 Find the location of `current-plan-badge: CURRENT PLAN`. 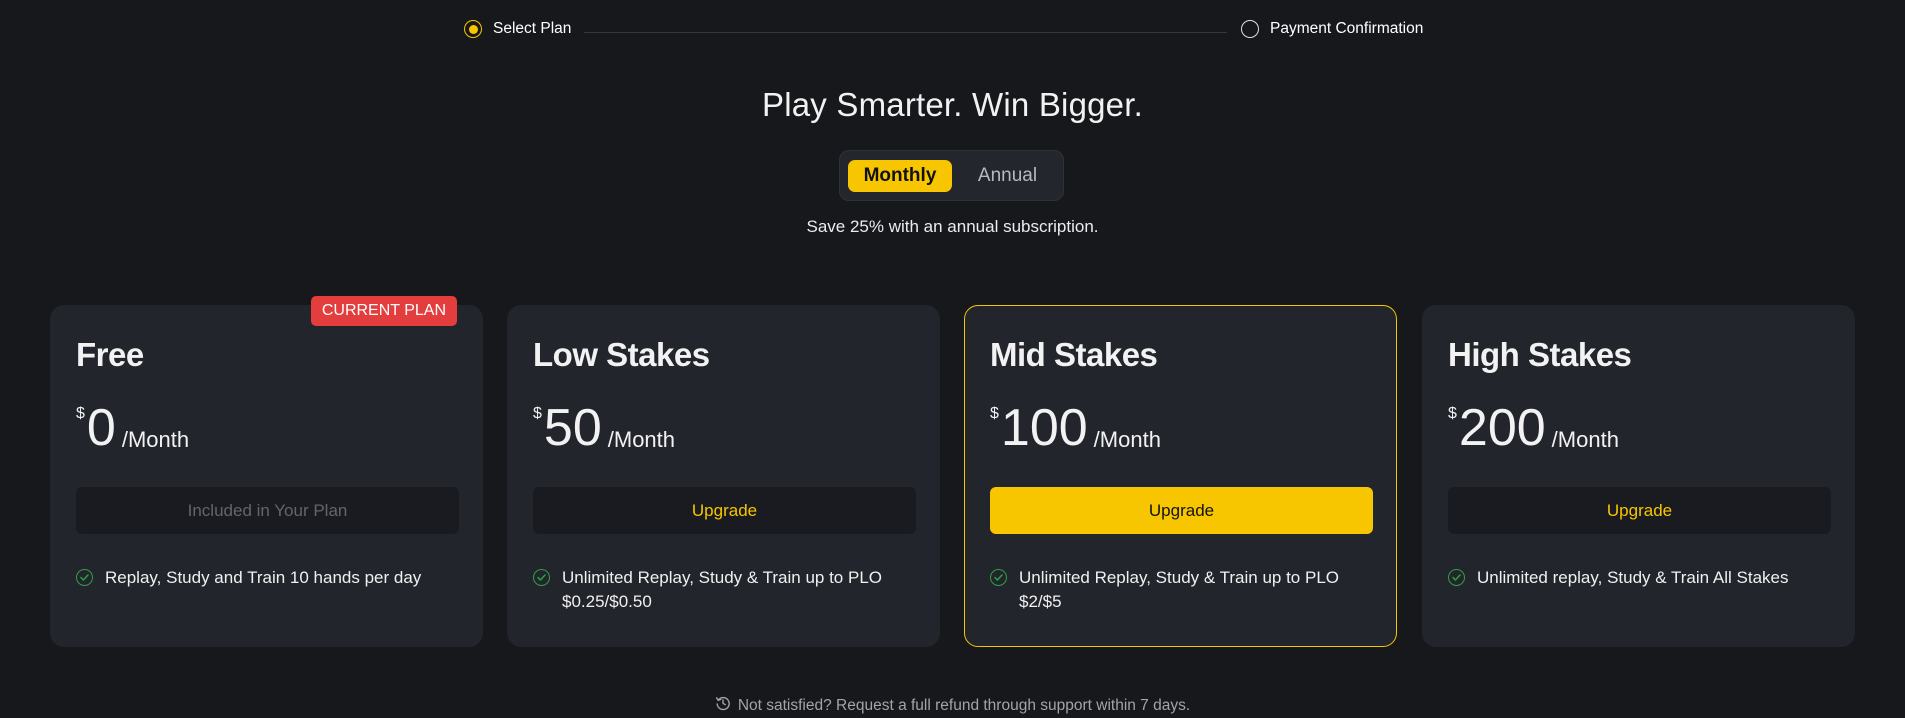

current-plan-badge: CURRENT PLAN is located at coordinates (383, 311).